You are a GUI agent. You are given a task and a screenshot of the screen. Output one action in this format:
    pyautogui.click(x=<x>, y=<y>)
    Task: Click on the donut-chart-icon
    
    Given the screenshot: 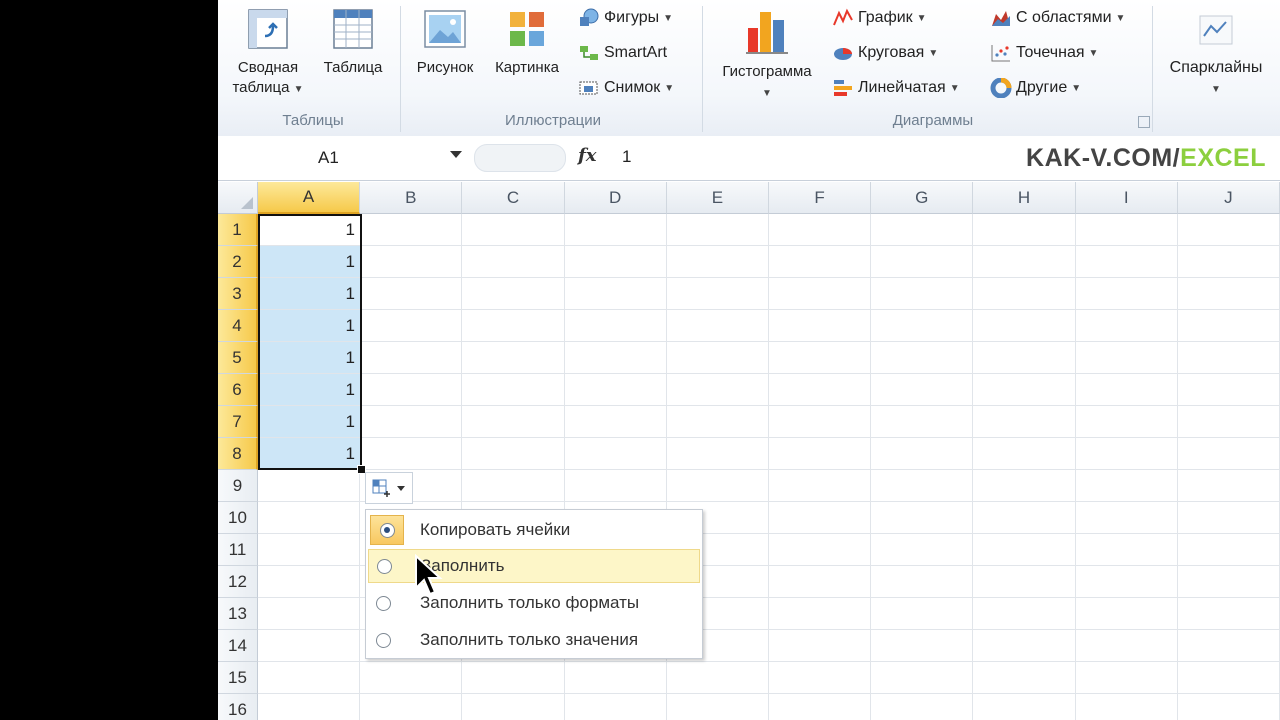 What is the action you would take?
    pyautogui.click(x=1001, y=88)
    